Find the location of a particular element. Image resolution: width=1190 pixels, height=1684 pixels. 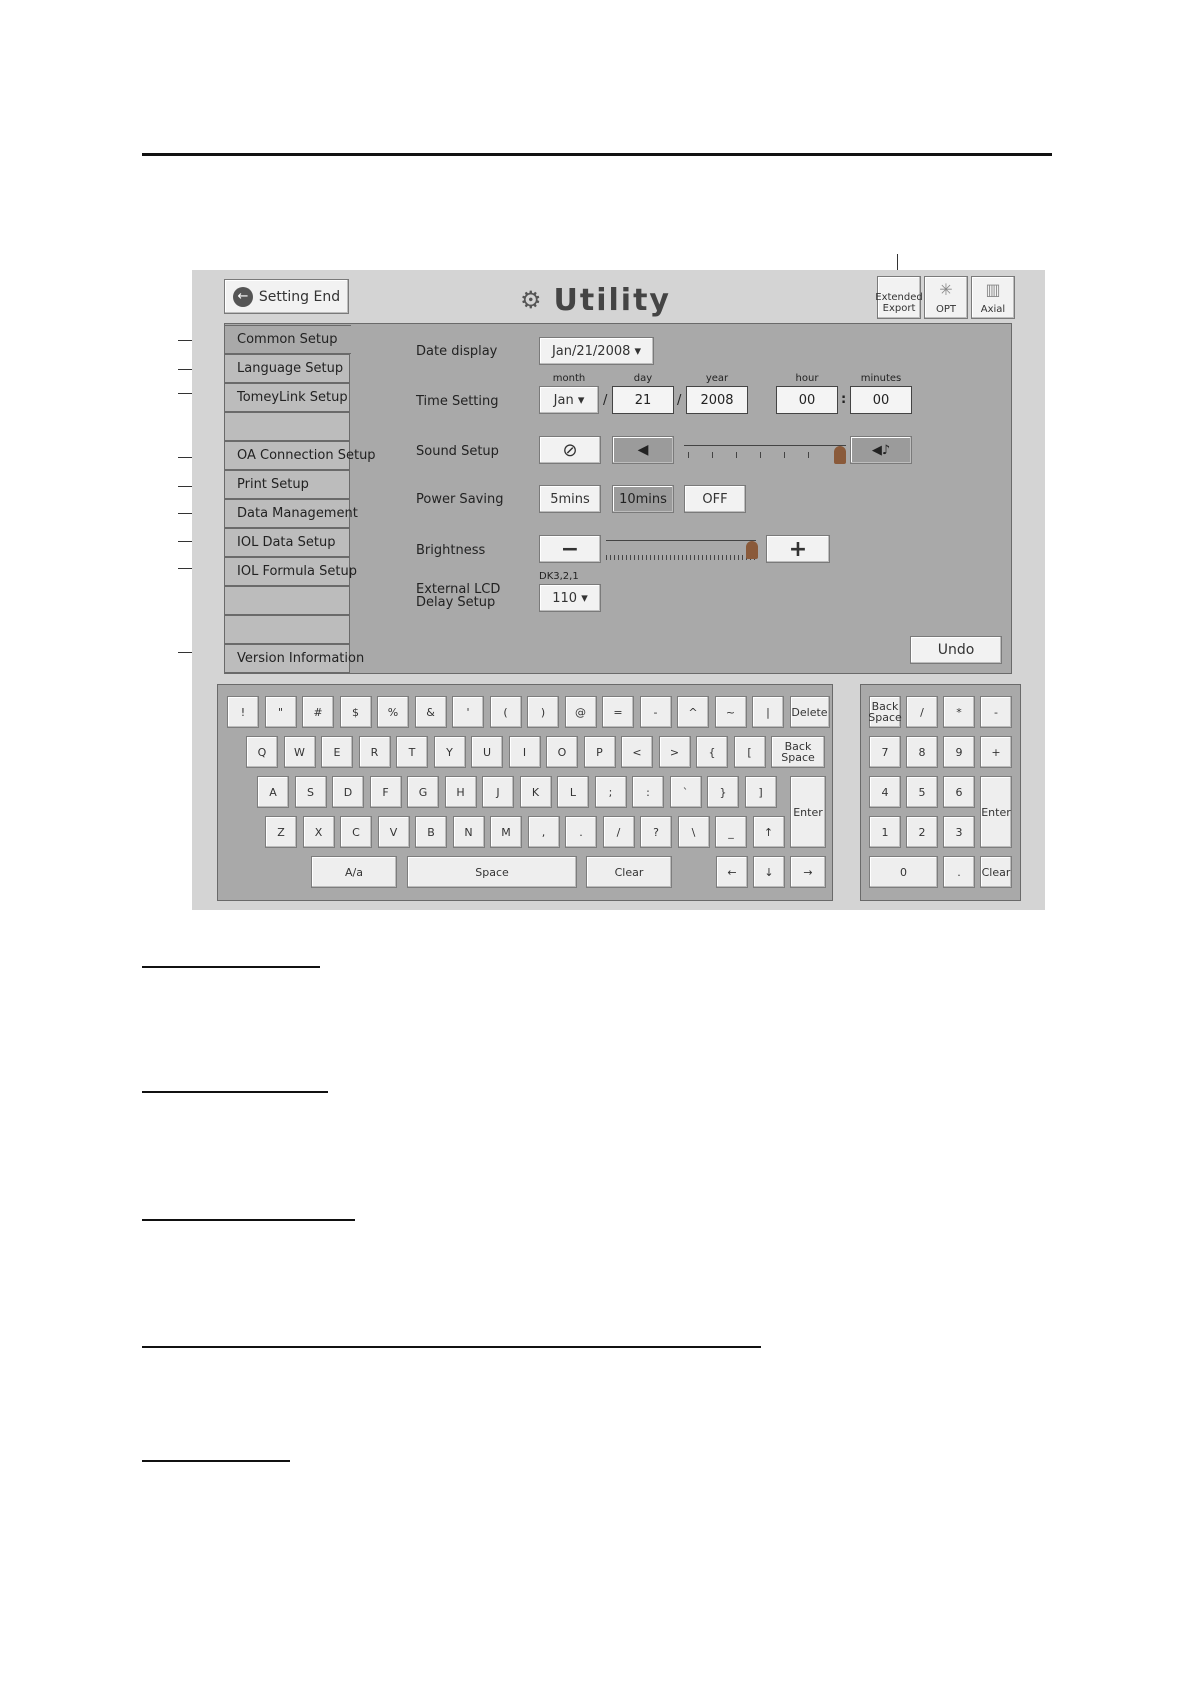

undo-button: Undo is located at coordinates (956, 650).